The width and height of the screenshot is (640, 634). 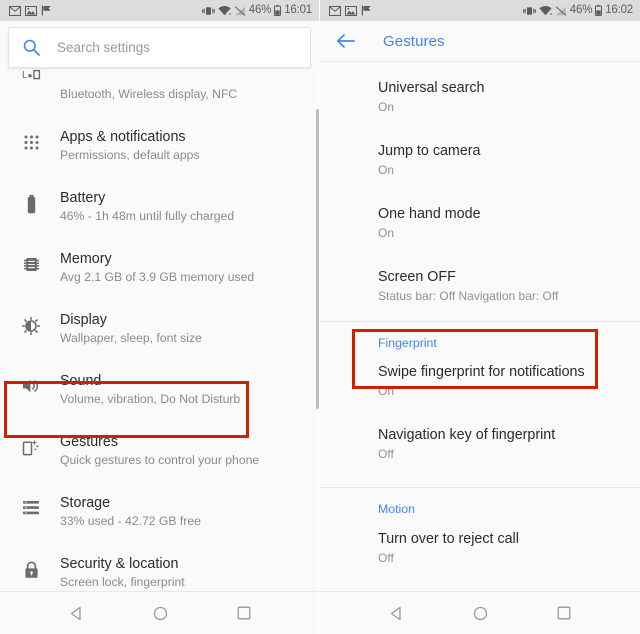 I want to click on gesture-row-title: One hand mode, so click(x=429, y=214).